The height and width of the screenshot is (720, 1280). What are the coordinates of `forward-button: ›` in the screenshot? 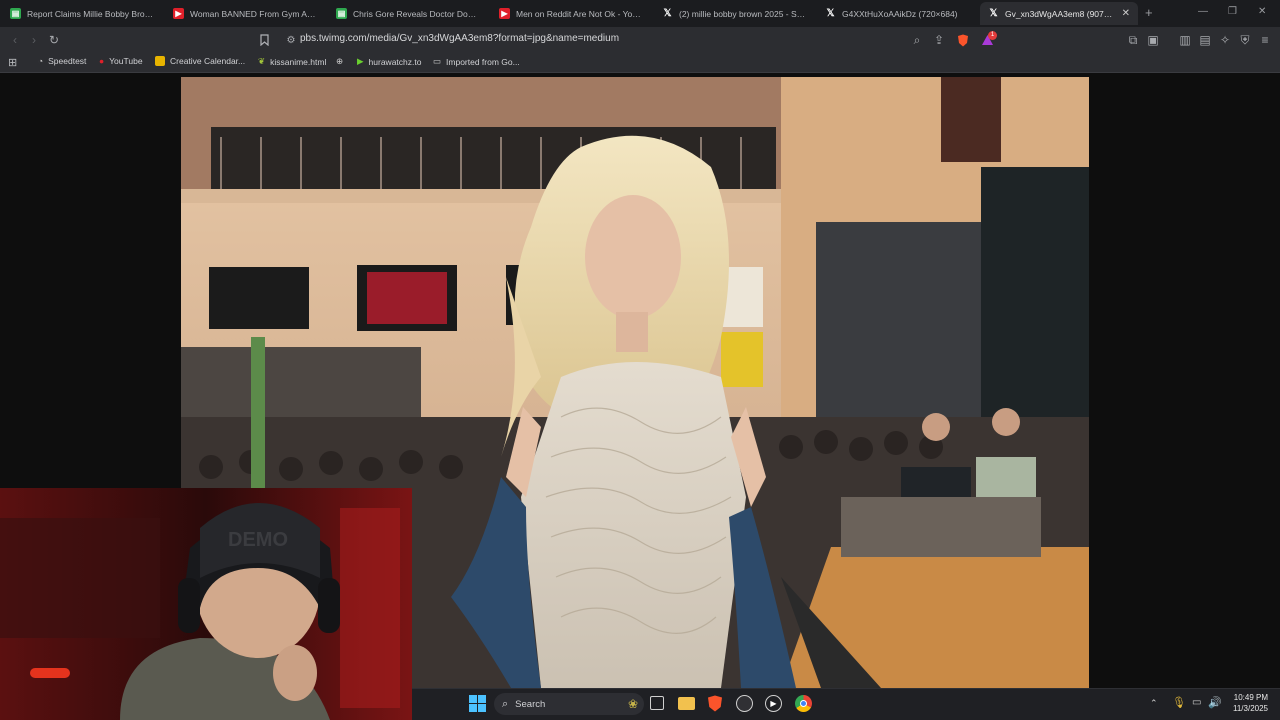 It's located at (34, 40).